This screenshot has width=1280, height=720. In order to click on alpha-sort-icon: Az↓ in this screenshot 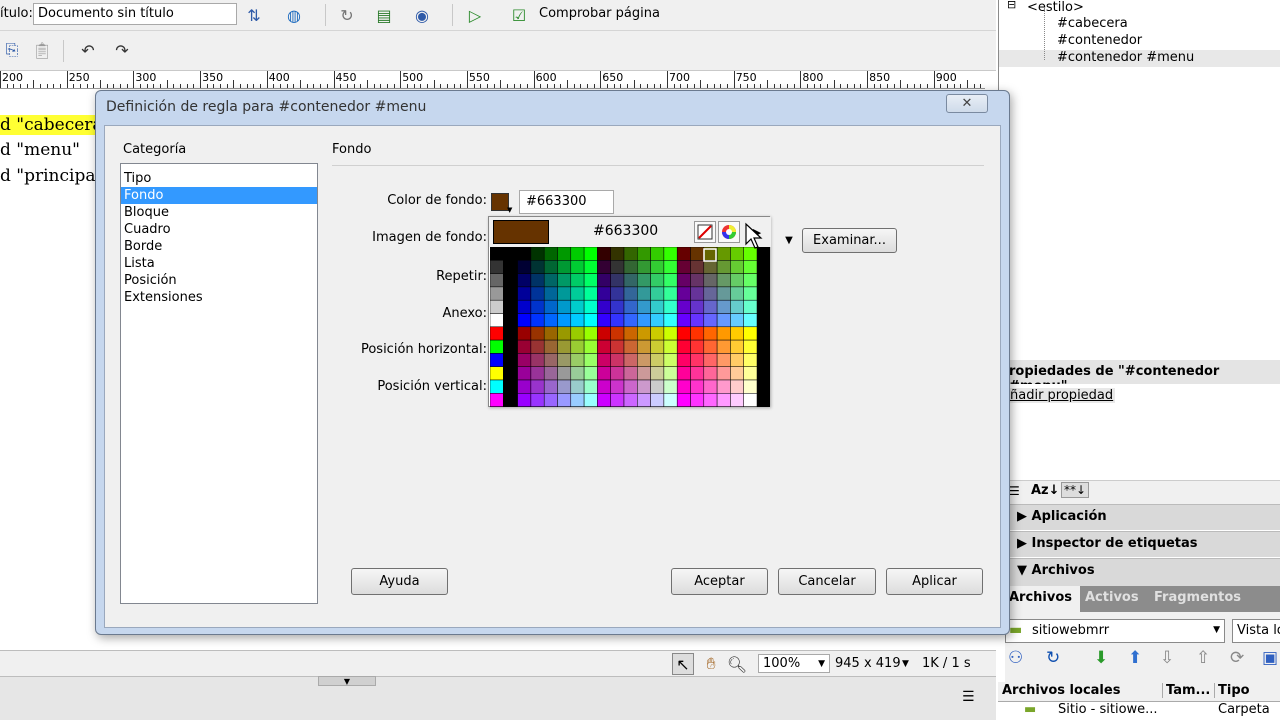, I will do `click(1045, 490)`.